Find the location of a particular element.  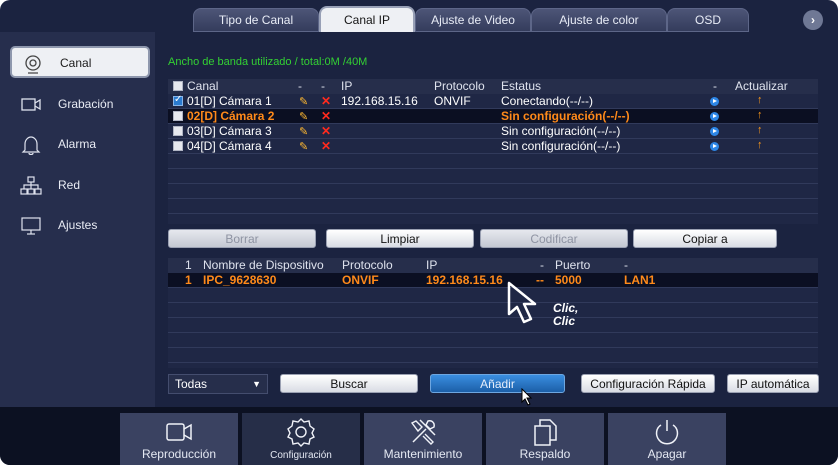

cell-num: 1 is located at coordinates (188, 280).